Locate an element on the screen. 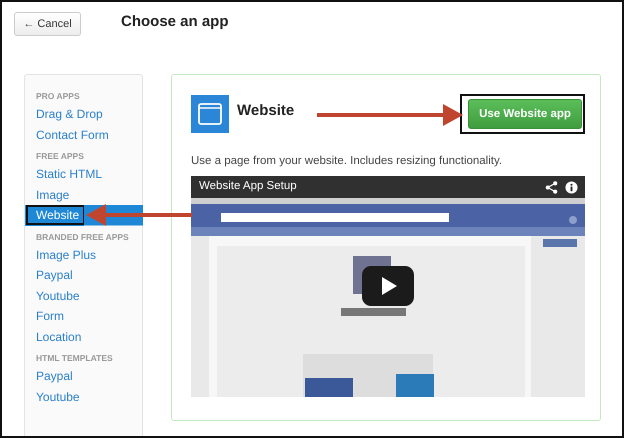 Image resolution: width=624 pixels, height=438 pixels. video-title: Website App Setup is located at coordinates (248, 186).